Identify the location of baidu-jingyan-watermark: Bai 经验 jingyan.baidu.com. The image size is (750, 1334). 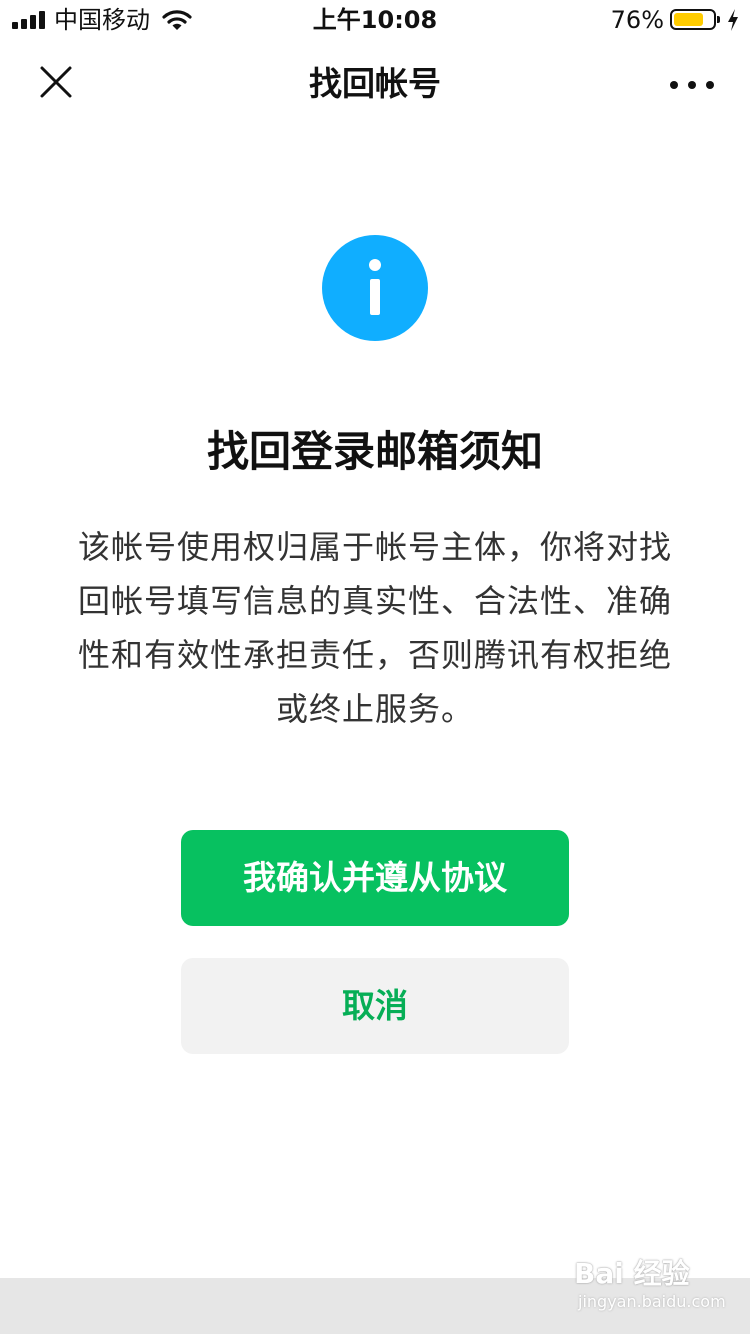
(650, 1288).